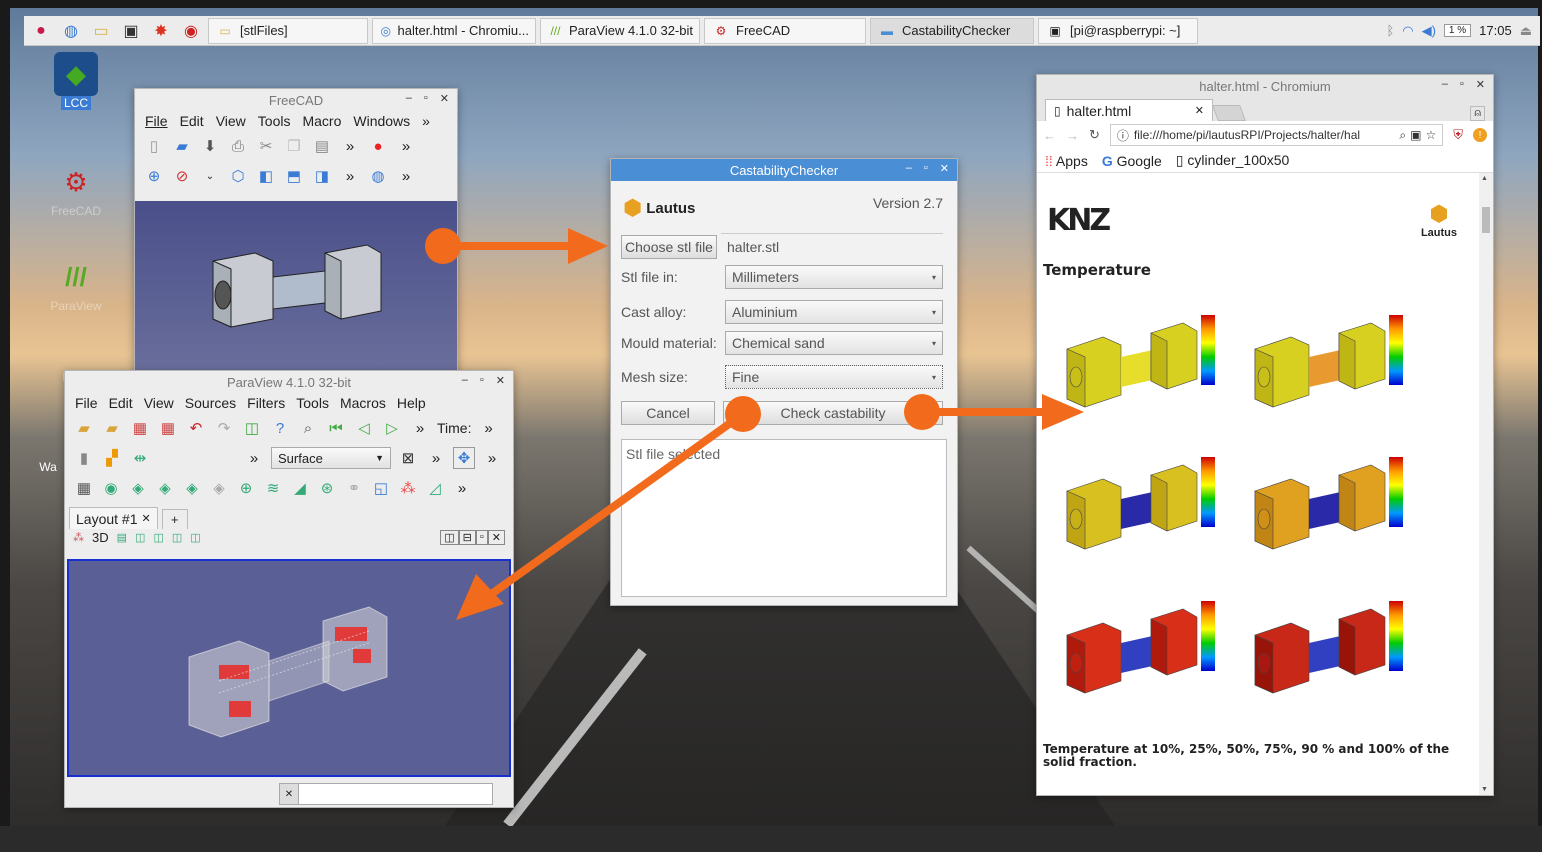 The image size is (1542, 852). What do you see at coordinates (516, 246) in the screenshot?
I see `arrow-freecad-to-dialog` at bounding box center [516, 246].